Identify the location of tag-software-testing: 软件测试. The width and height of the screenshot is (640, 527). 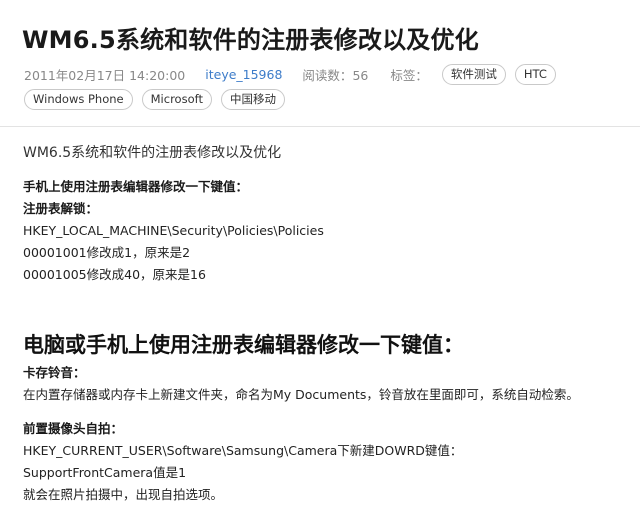
(473, 74).